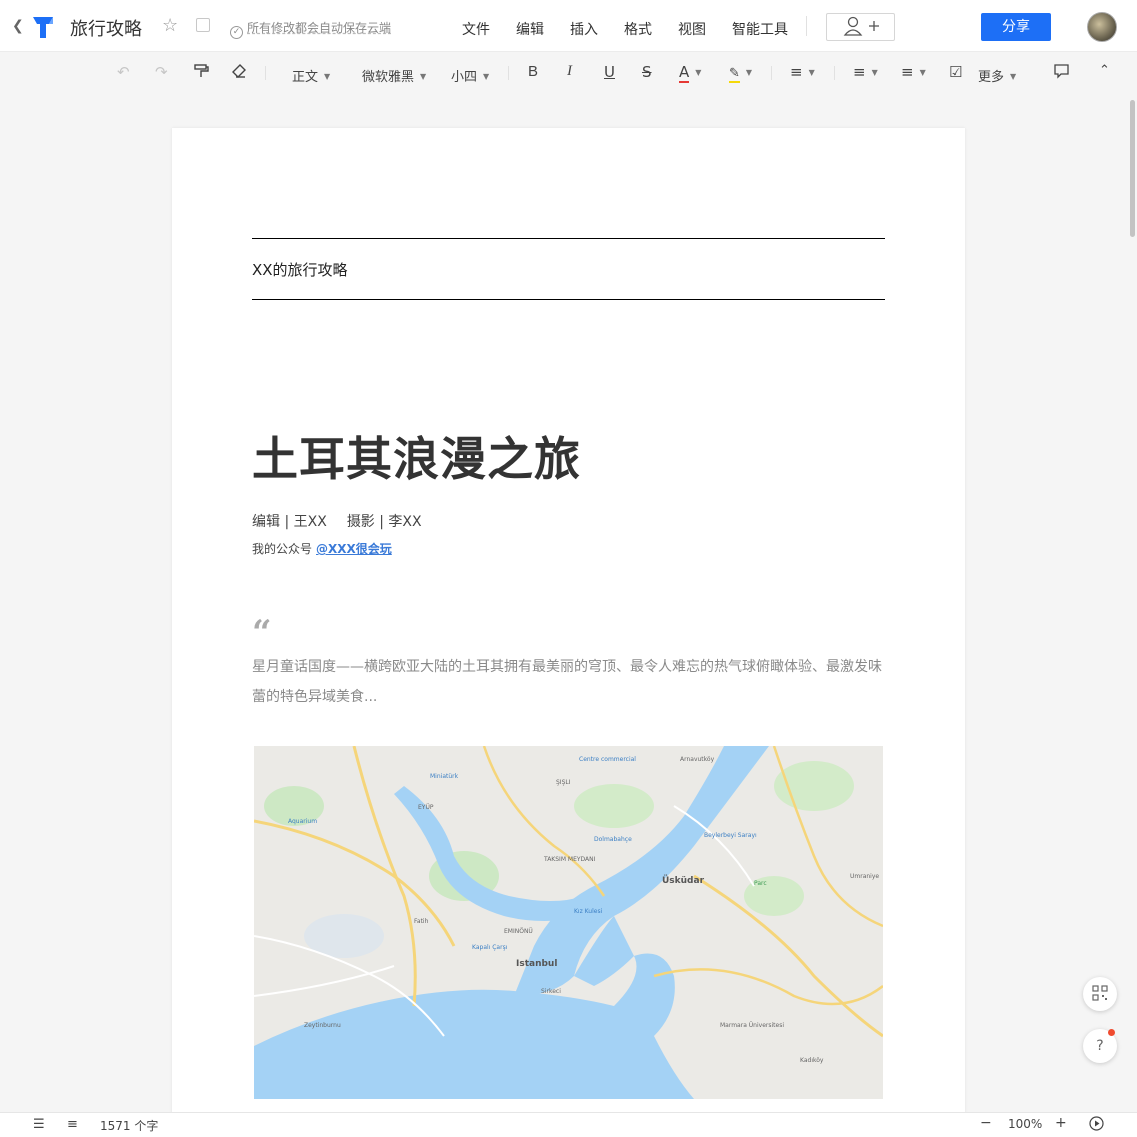 This screenshot has width=1137, height=1137. What do you see at coordinates (986, 1123) in the screenshot?
I see `zoom-out-icon: −` at bounding box center [986, 1123].